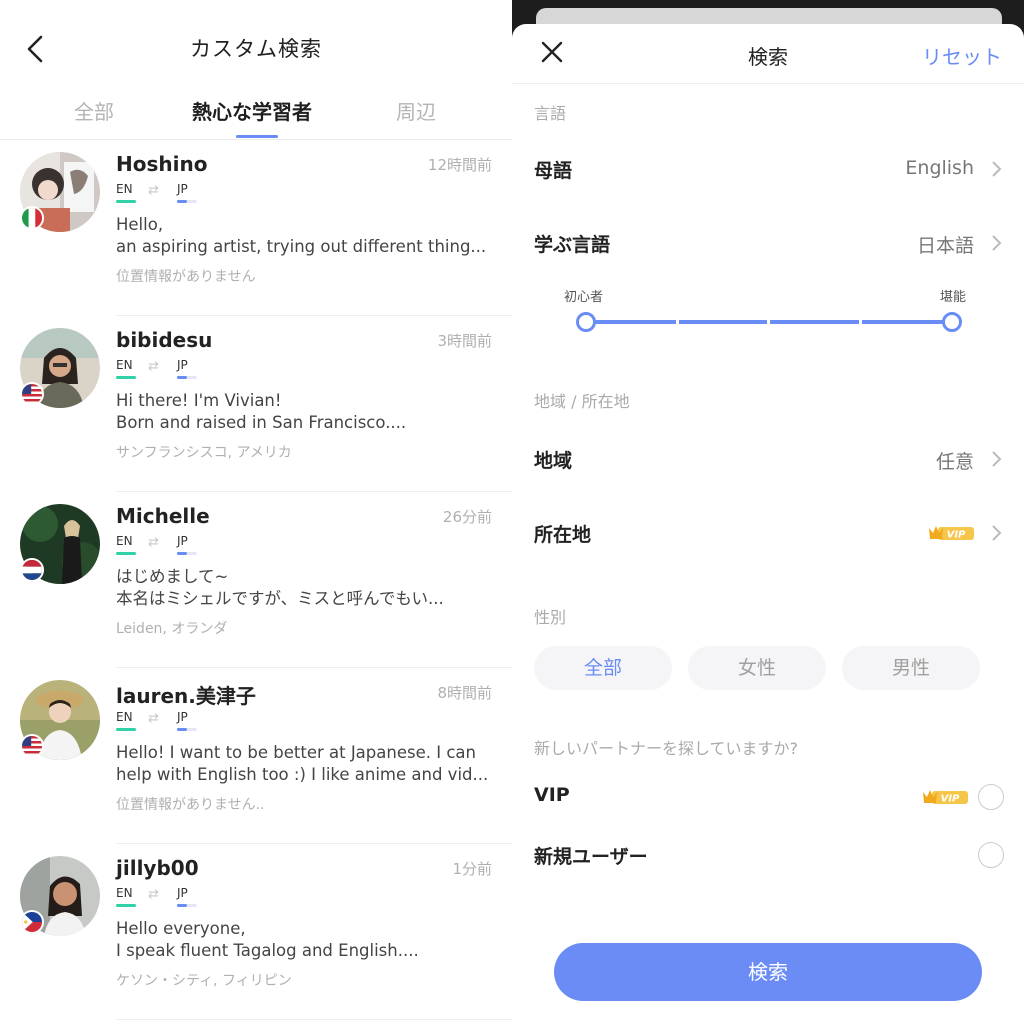  I want to click on page-title: カスタム検索, so click(256, 49).